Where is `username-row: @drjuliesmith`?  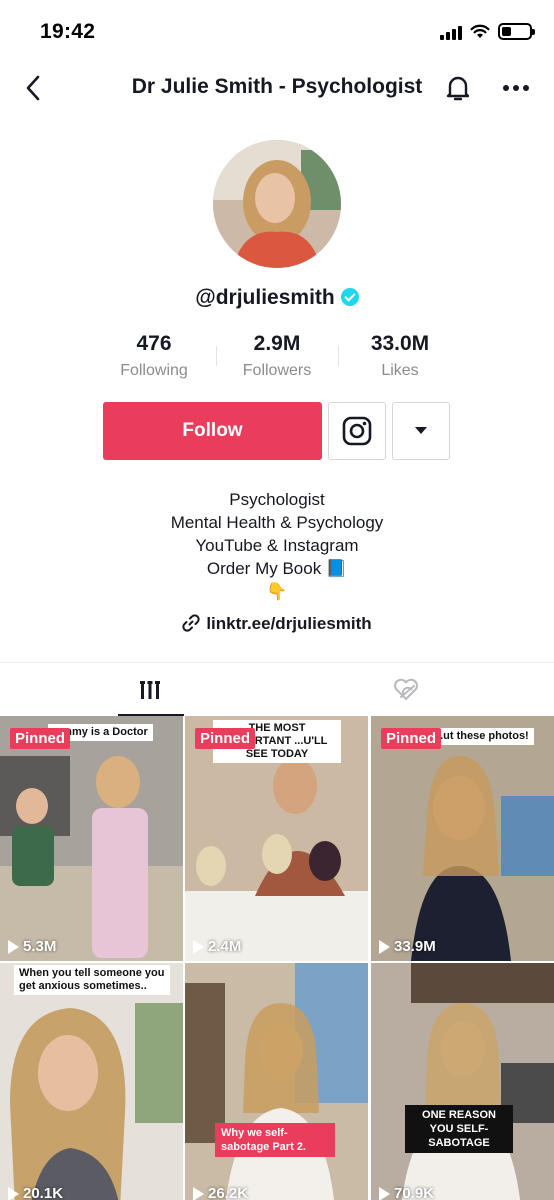
username-row: @drjuliesmith is located at coordinates (277, 298).